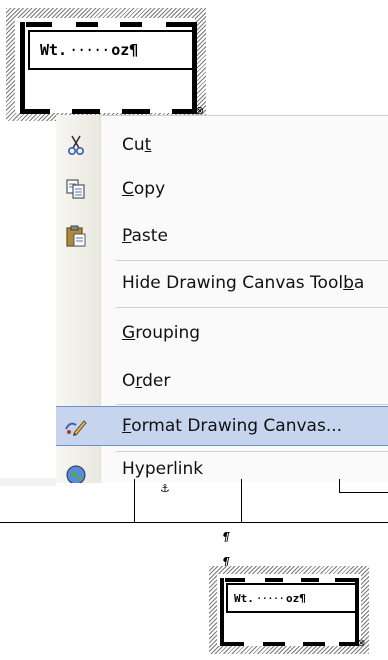  Describe the element at coordinates (243, 283) in the screenshot. I see `menu-item-label: Hide Drawing Canvas Toolba` at that location.